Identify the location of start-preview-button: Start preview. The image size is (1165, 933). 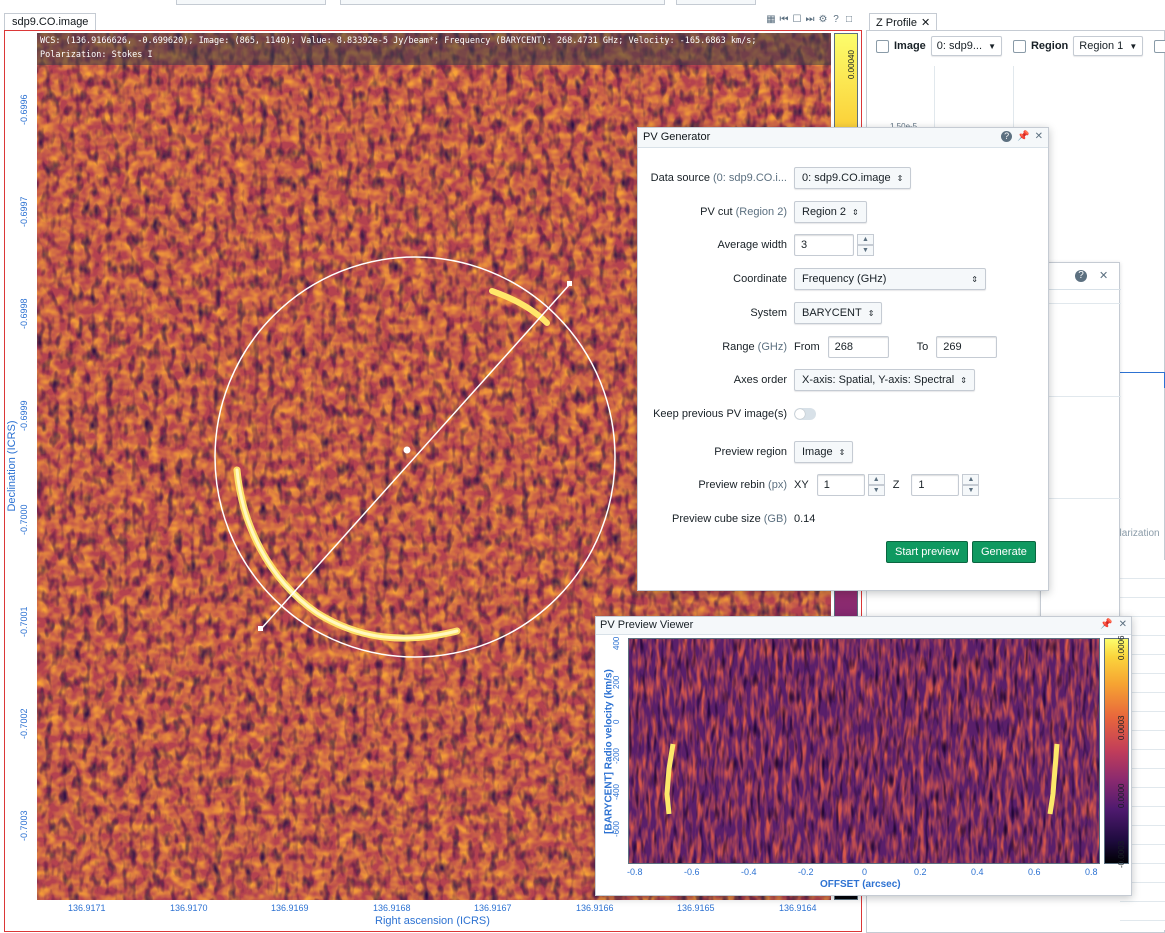
(927, 552).